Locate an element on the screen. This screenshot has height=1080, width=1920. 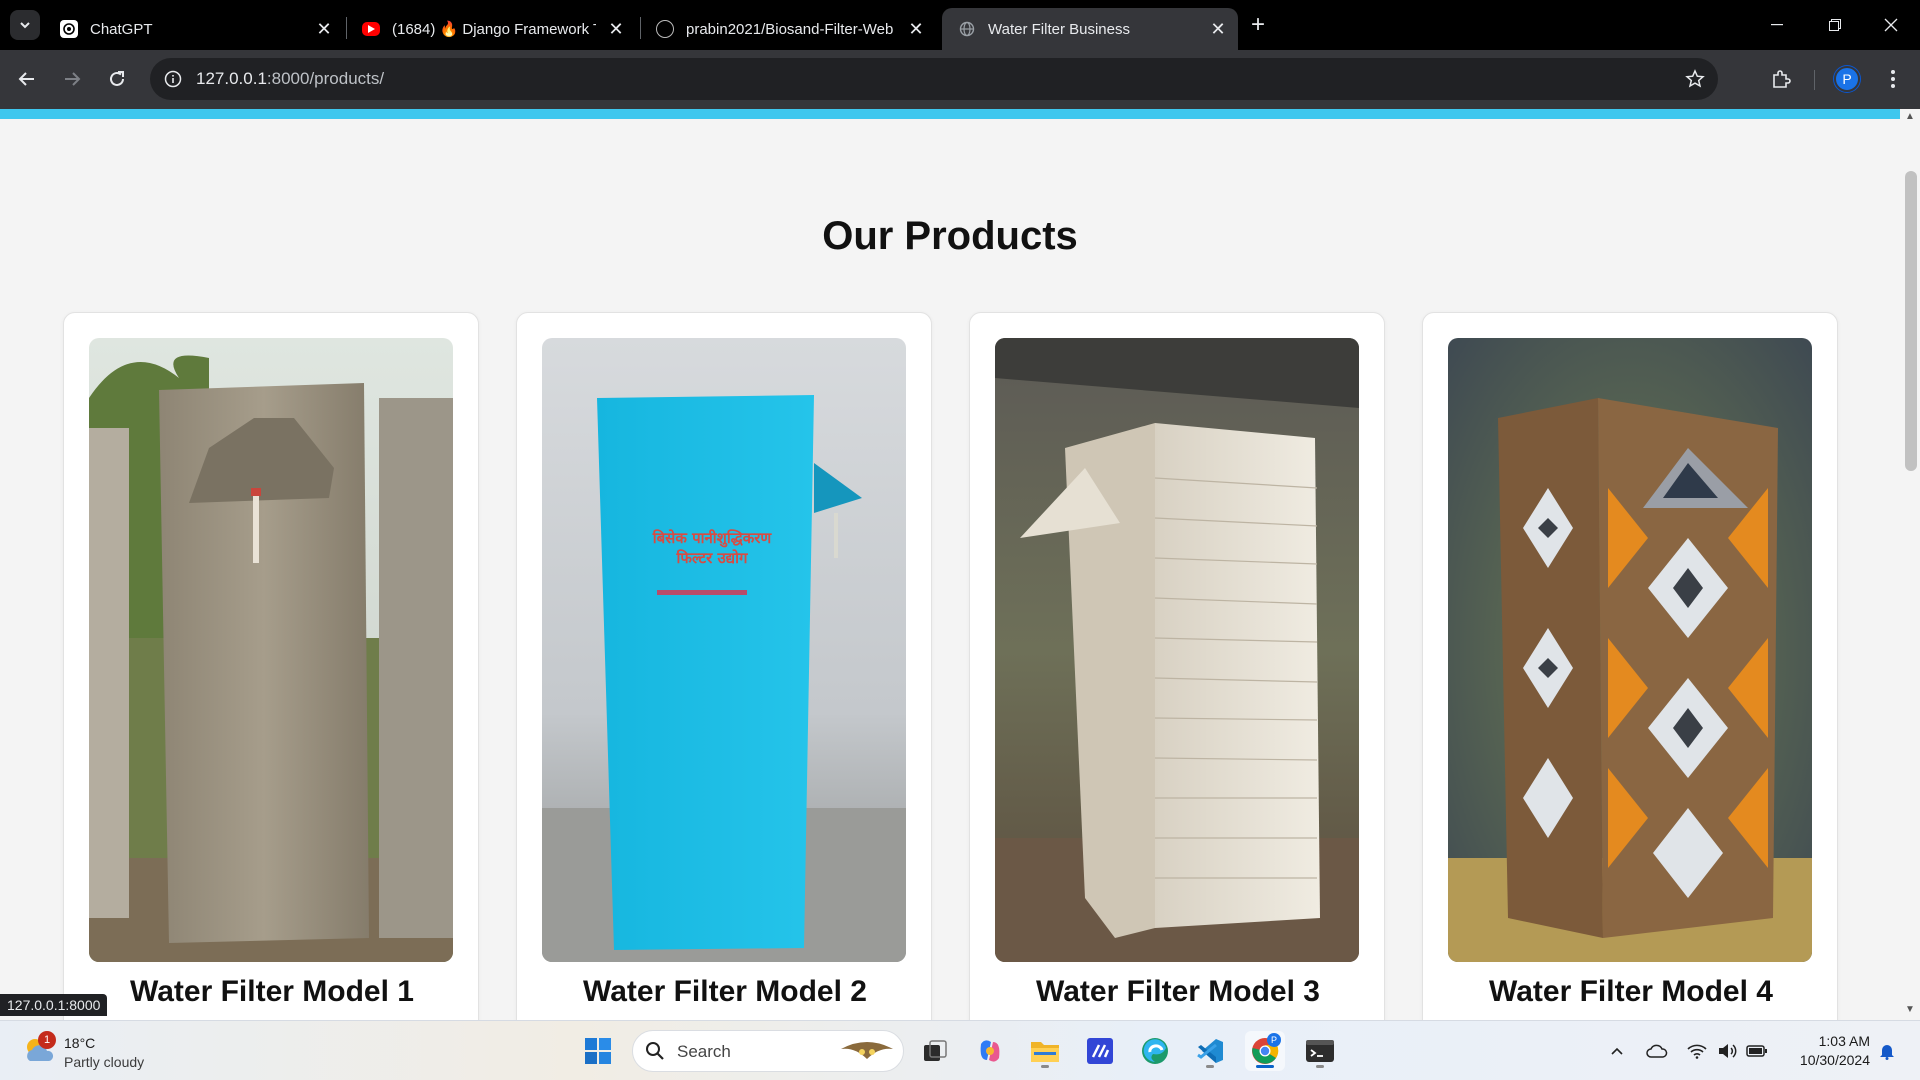
forward-button is located at coordinates (72, 79).